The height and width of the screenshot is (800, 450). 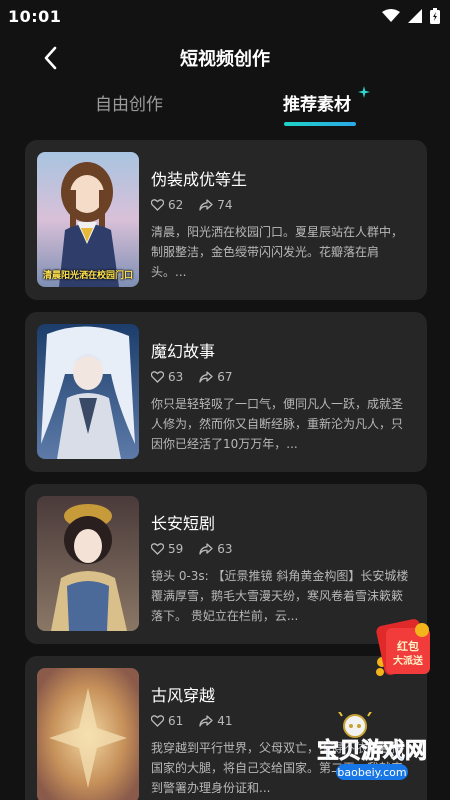 I want to click on chevron-left-icon, so click(x=50, y=58).